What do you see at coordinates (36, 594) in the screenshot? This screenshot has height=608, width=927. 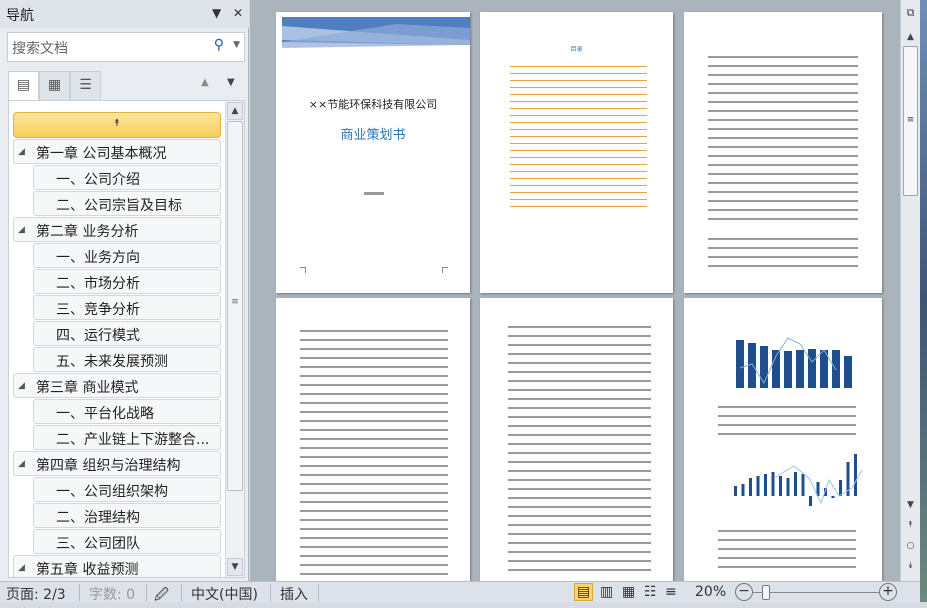 I see `page-indicator: 页面: 2/3` at bounding box center [36, 594].